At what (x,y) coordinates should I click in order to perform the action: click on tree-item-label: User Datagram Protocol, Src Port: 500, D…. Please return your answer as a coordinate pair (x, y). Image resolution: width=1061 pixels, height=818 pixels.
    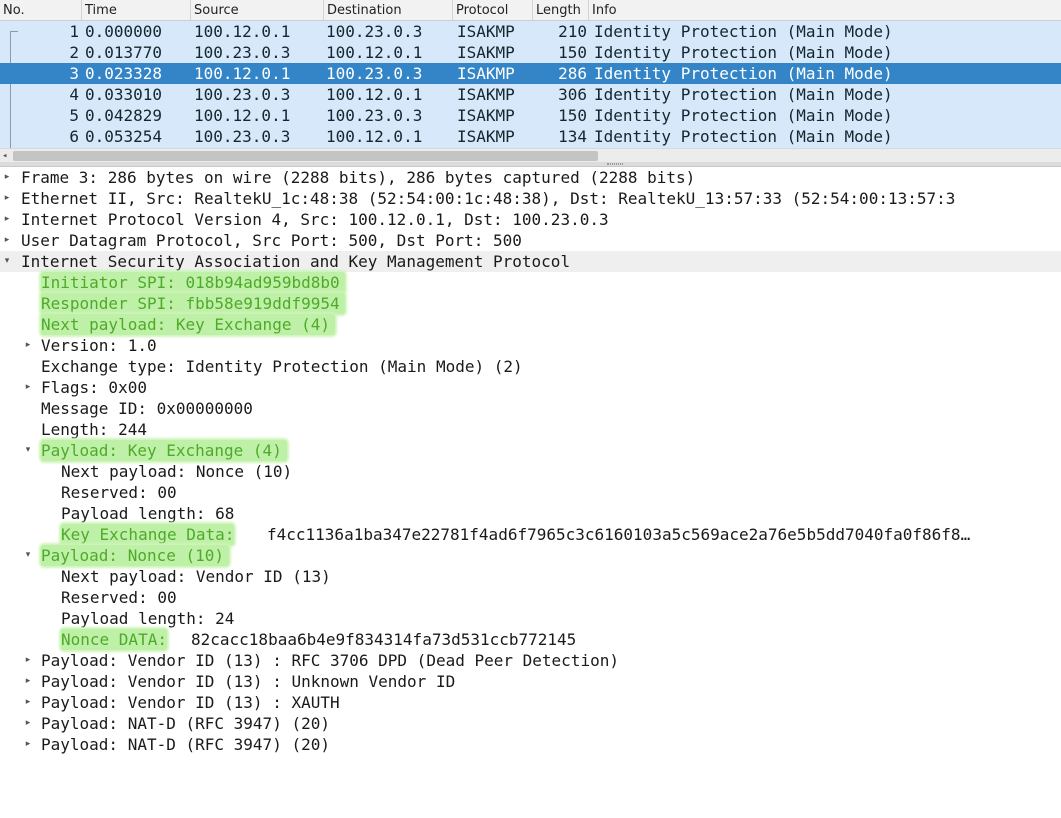
    Looking at the image, I should click on (271, 240).